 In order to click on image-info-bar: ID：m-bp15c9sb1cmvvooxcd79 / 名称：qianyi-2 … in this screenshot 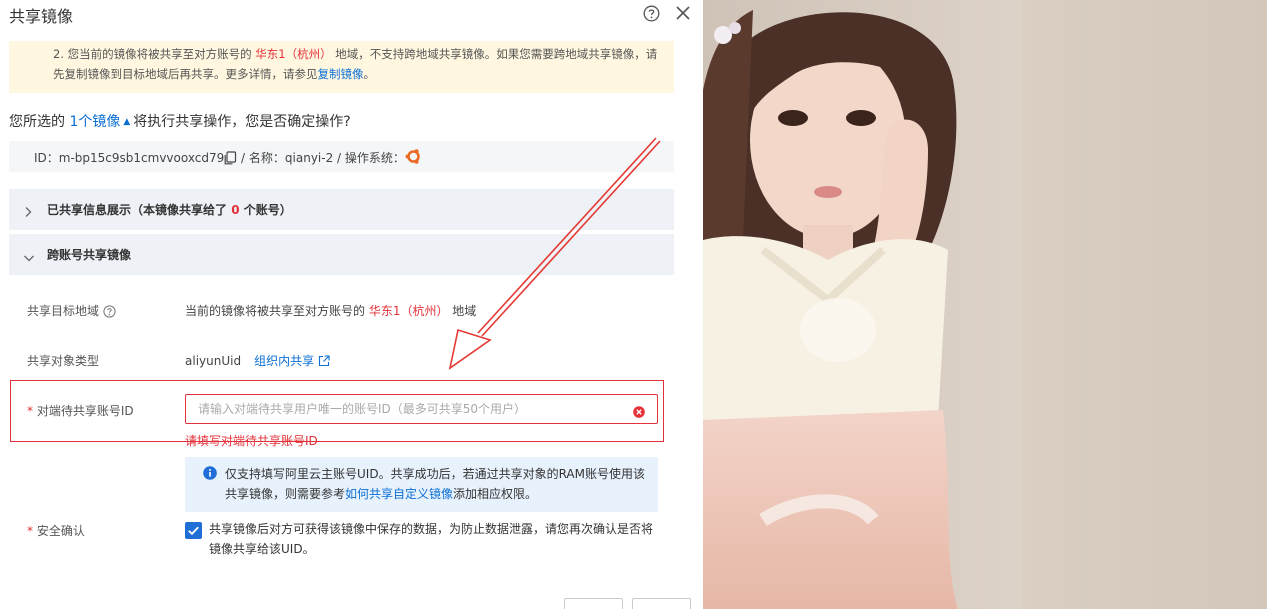, I will do `click(341, 156)`.